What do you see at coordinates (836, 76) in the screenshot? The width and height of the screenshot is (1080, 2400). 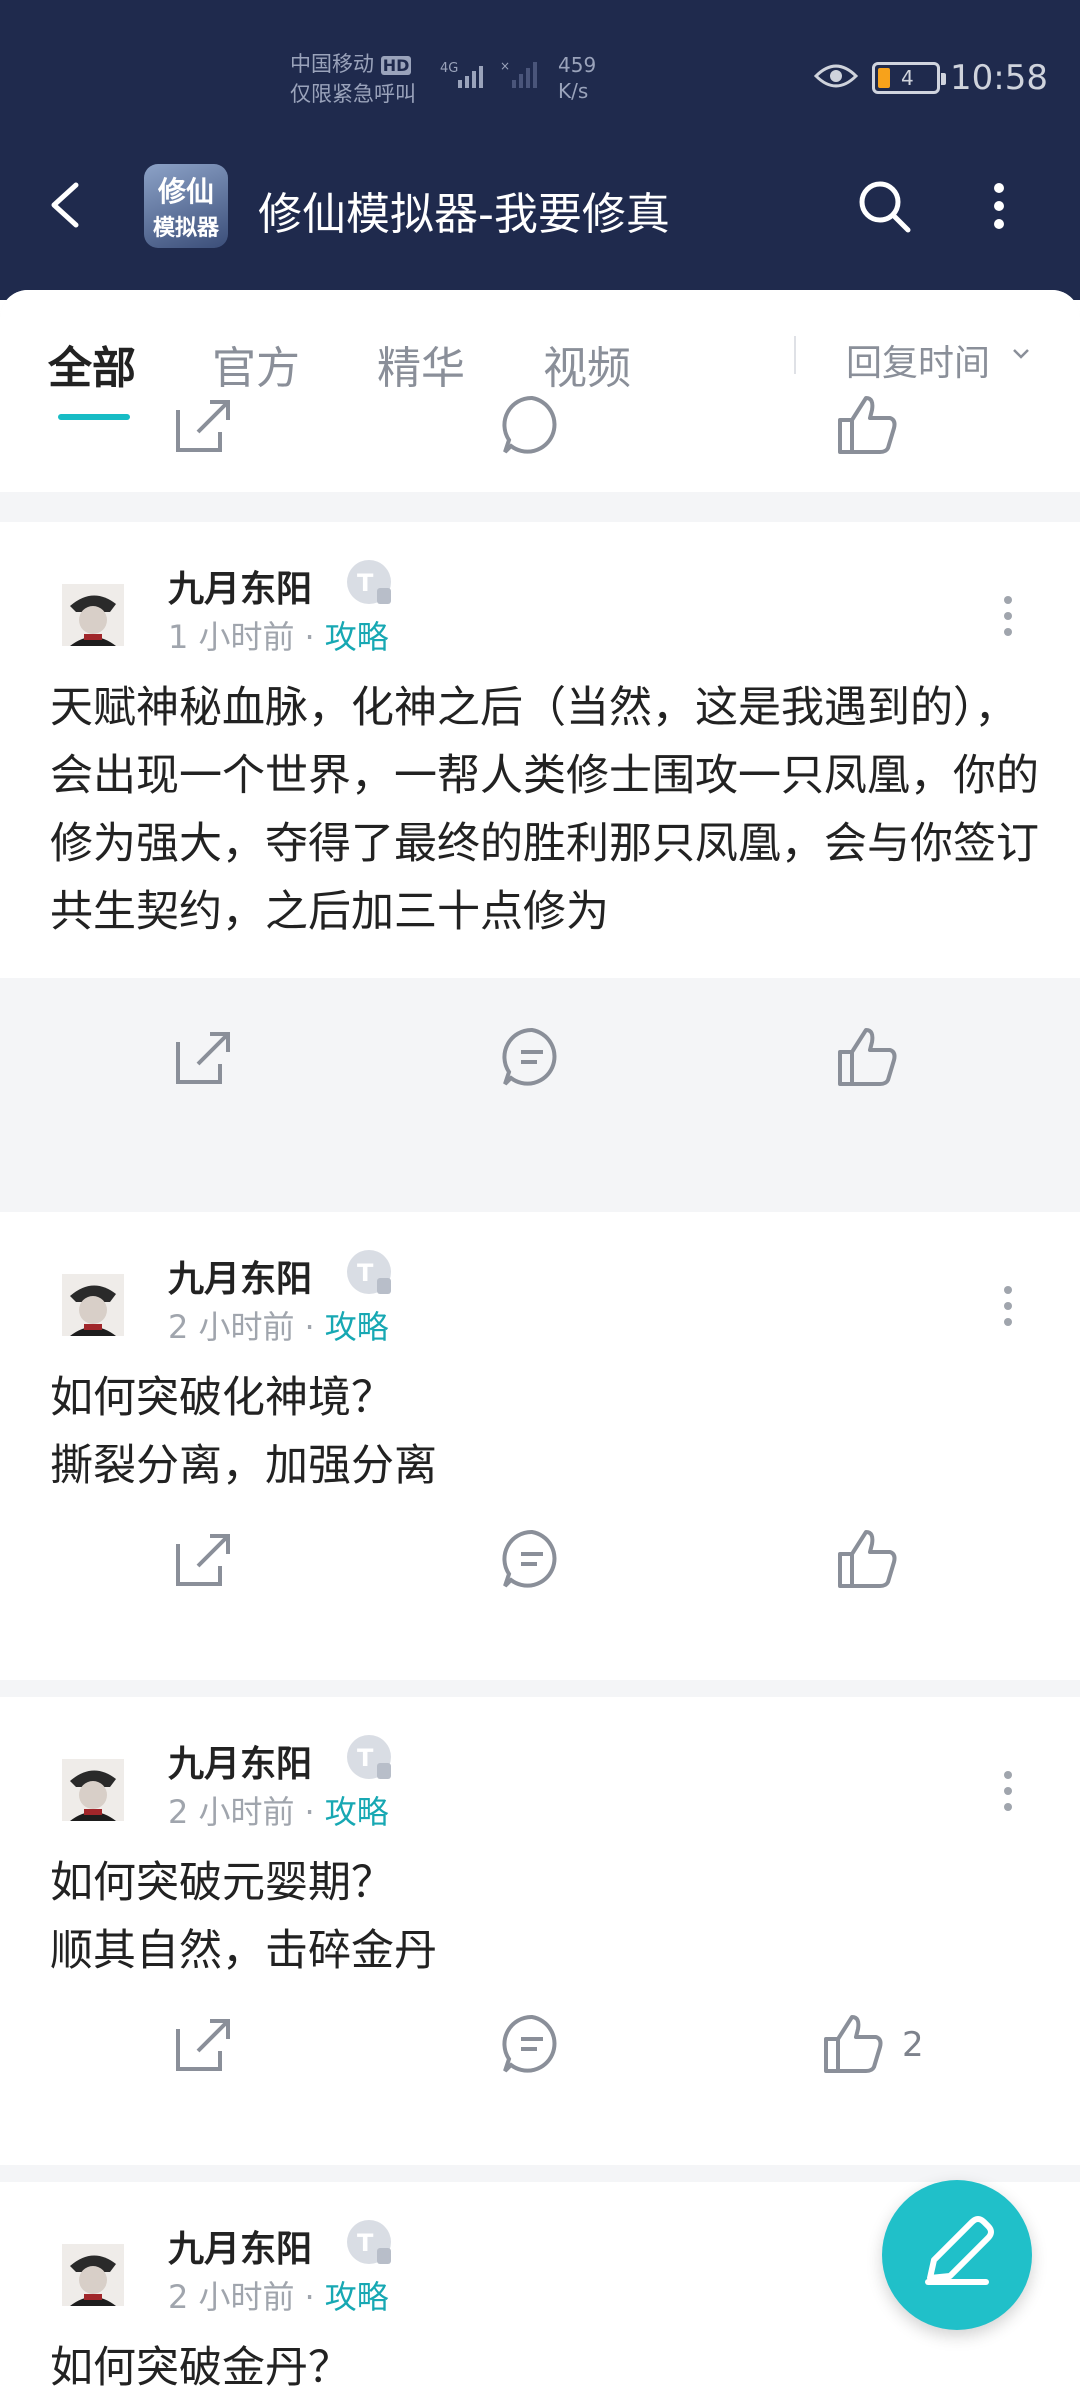 I see `eye-icon` at bounding box center [836, 76].